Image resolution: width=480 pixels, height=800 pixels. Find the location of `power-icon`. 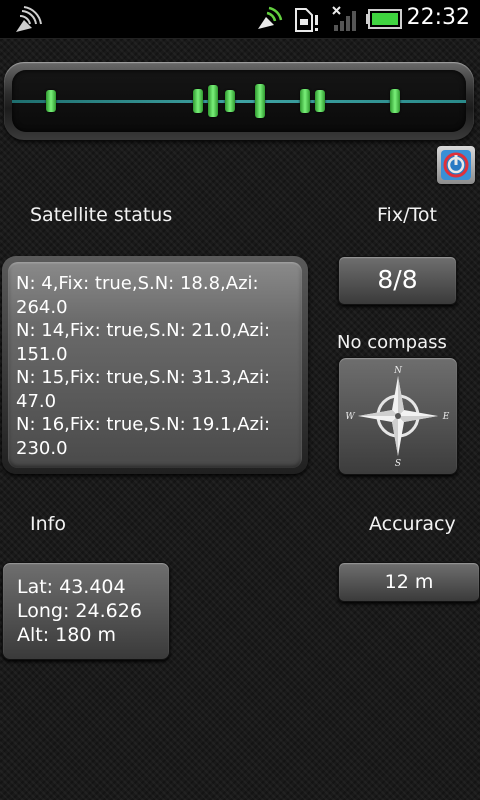

power-icon is located at coordinates (456, 165).